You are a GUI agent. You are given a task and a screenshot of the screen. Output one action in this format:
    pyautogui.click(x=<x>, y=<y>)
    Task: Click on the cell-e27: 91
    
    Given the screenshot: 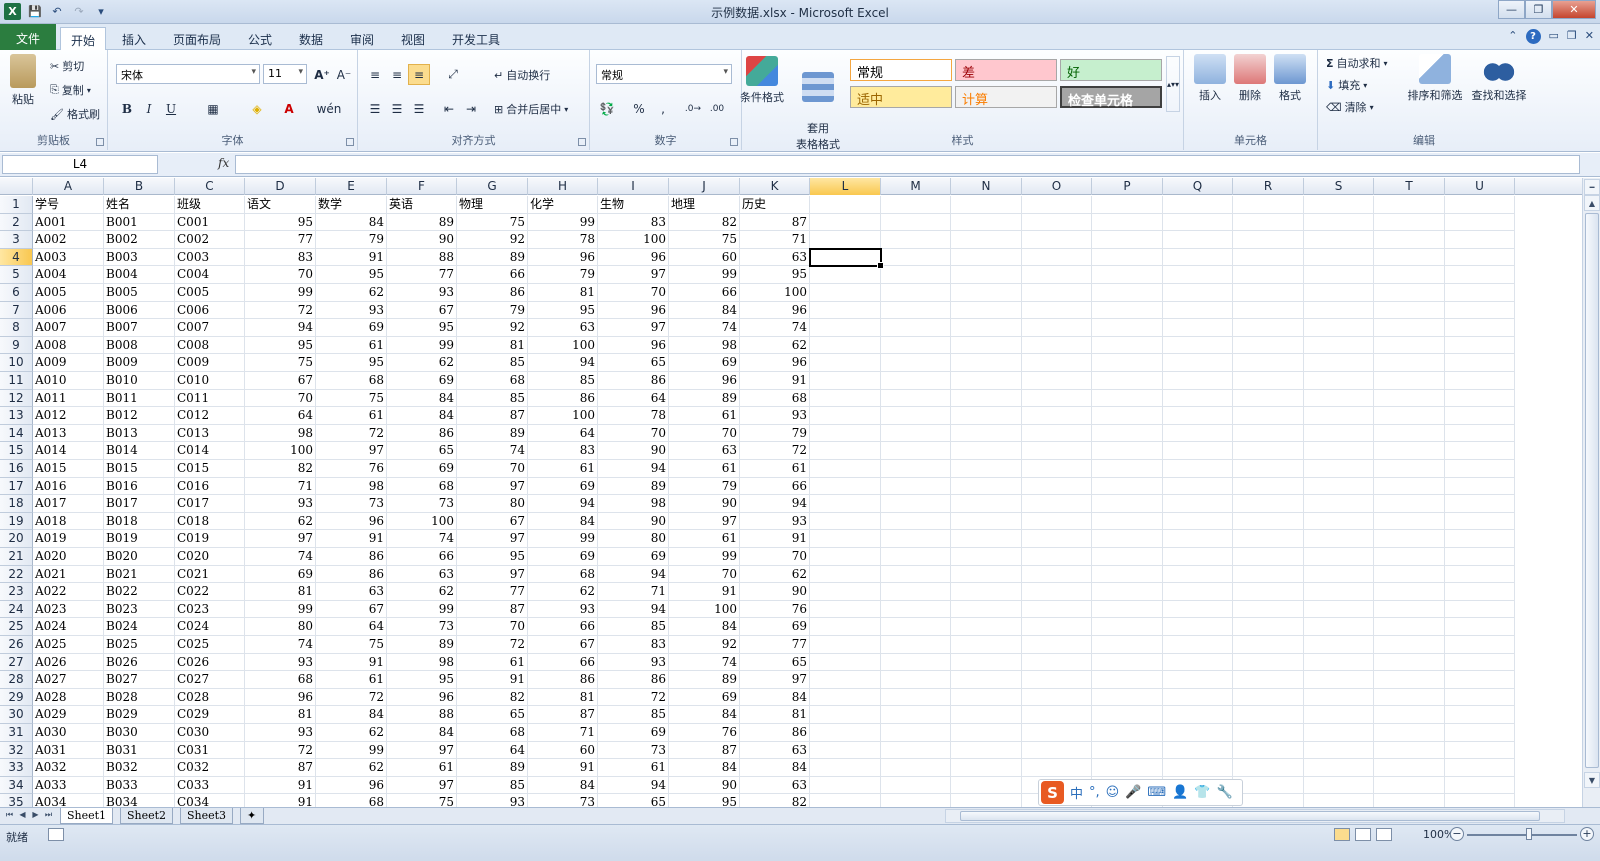 What is the action you would take?
    pyautogui.click(x=351, y=662)
    